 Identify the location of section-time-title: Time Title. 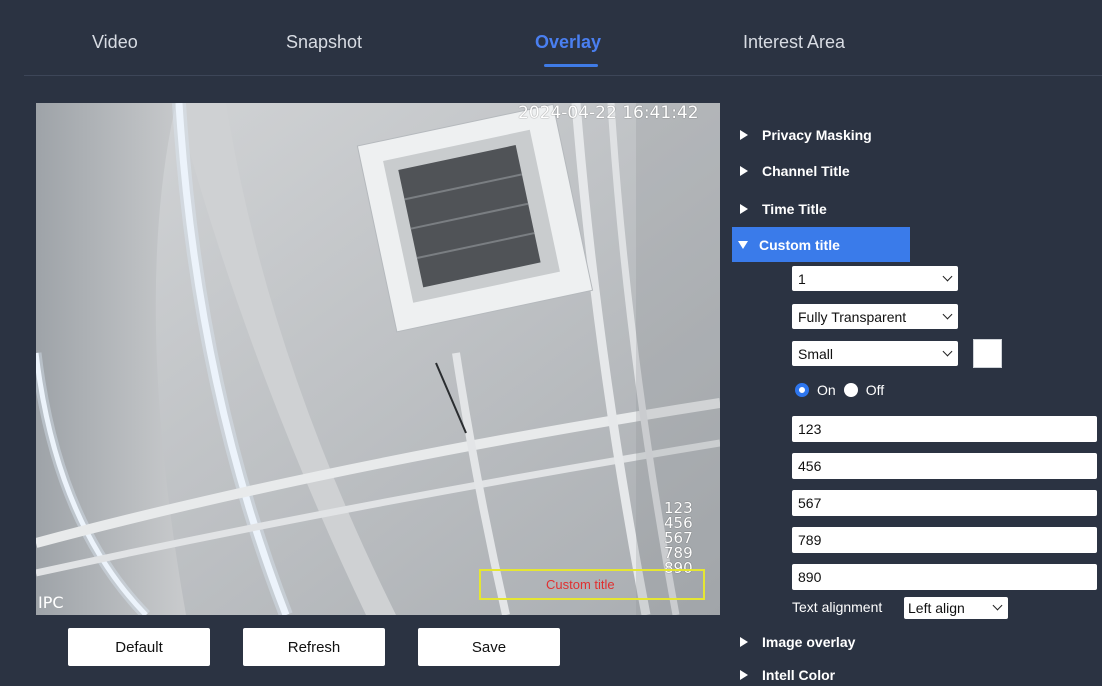
(821, 209).